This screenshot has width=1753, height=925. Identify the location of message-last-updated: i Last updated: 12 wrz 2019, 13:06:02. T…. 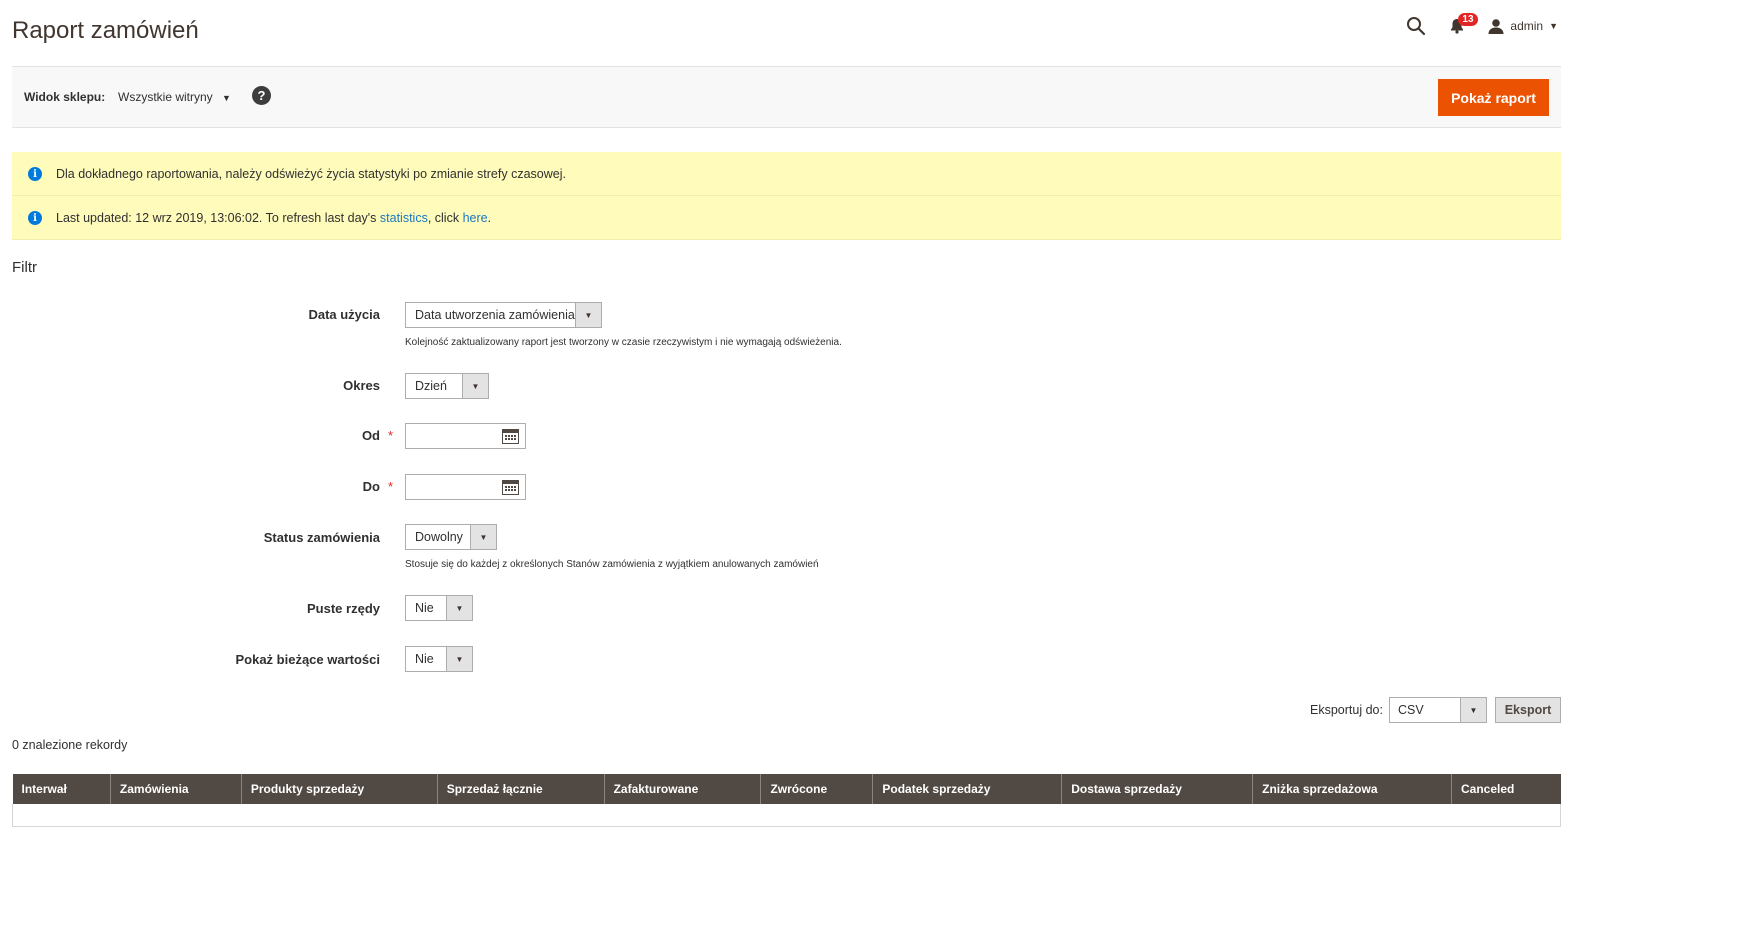
(786, 218).